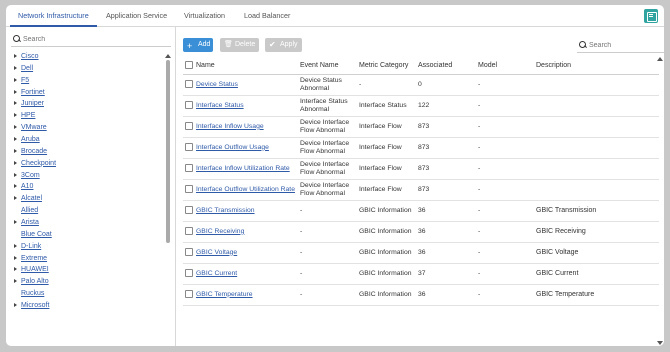  Describe the element at coordinates (89, 57) in the screenshot. I see `tree-item: Cisco` at that location.